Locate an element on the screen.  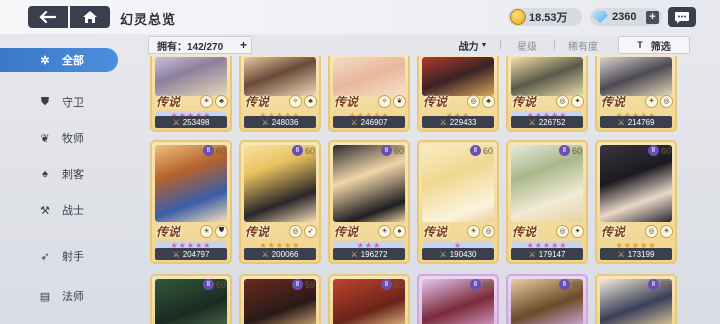
spirit-card: Ⅱ 60 传说 ◎ ✦ ★★★★★ ⚔ 179147 is located at coordinates (547, 202).